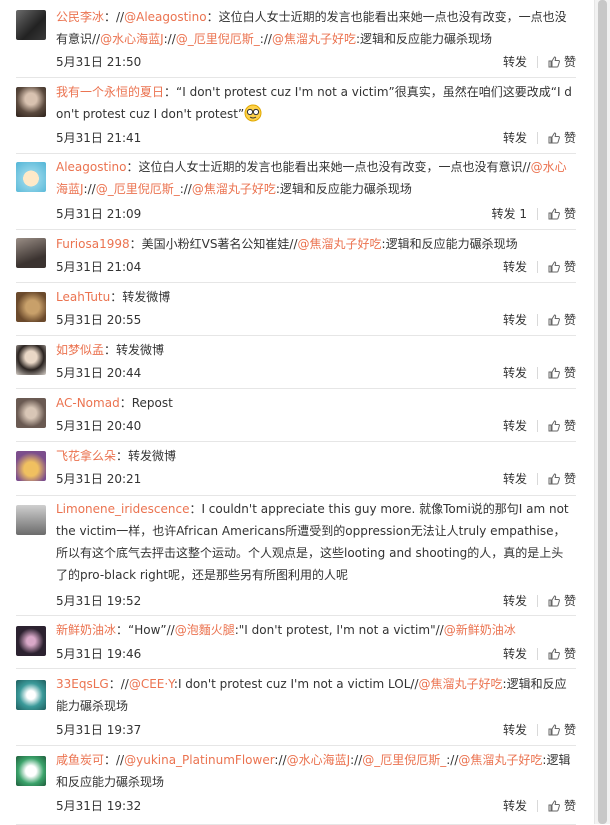 The height and width of the screenshot is (825, 610). Describe the element at coordinates (151, 684) in the screenshot. I see `mention-link: @CEE·Y` at that location.